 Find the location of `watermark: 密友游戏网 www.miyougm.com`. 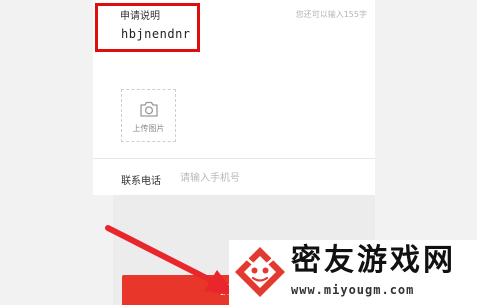

watermark: 密友游戏网 www.miyougm.com is located at coordinates (353, 272).